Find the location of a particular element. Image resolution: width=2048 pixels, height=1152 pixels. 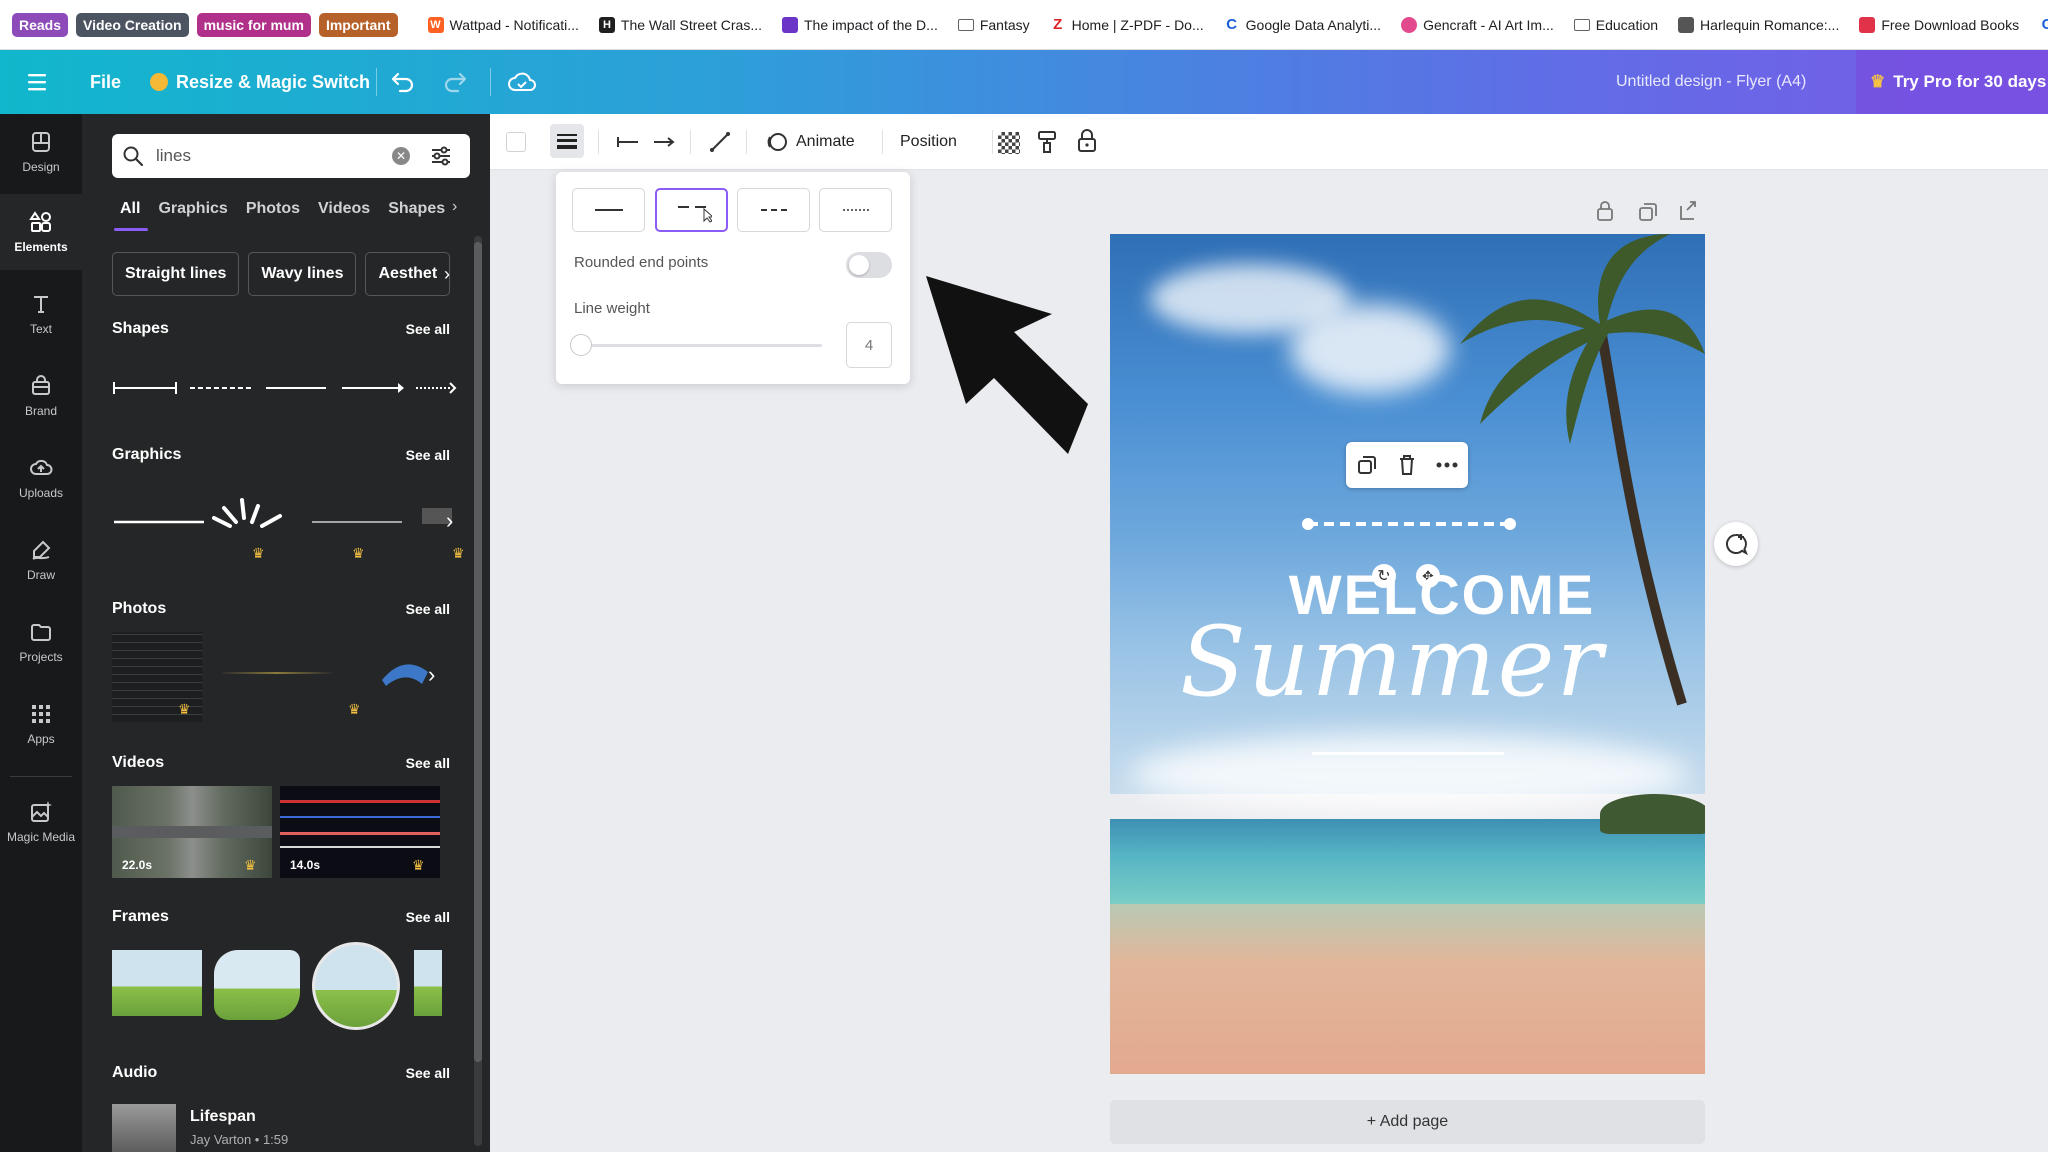

tab-all: All is located at coordinates (130, 209).